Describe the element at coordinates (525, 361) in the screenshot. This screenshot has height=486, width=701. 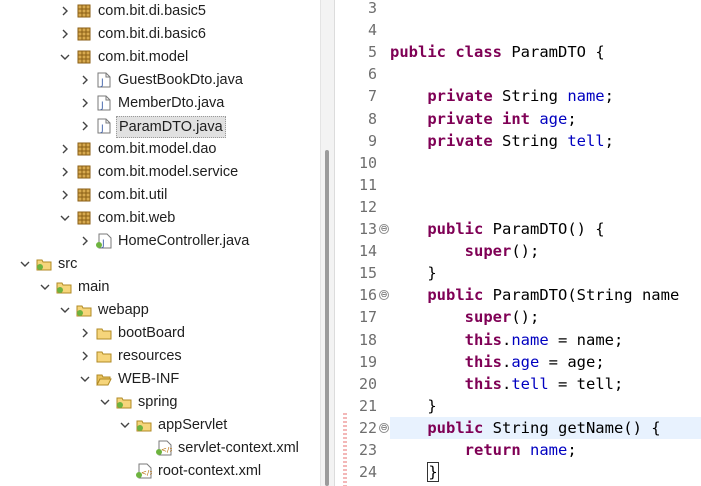
I see `code-token: age` at that location.